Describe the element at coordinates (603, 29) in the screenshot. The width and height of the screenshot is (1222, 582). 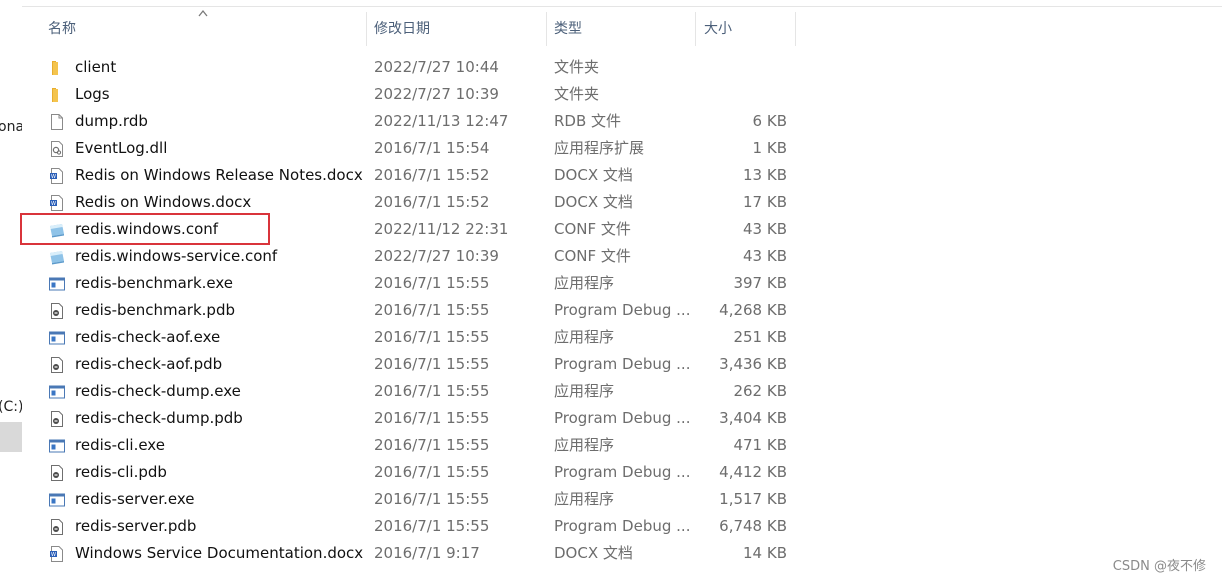
I see `column-header-type: 类型` at that location.